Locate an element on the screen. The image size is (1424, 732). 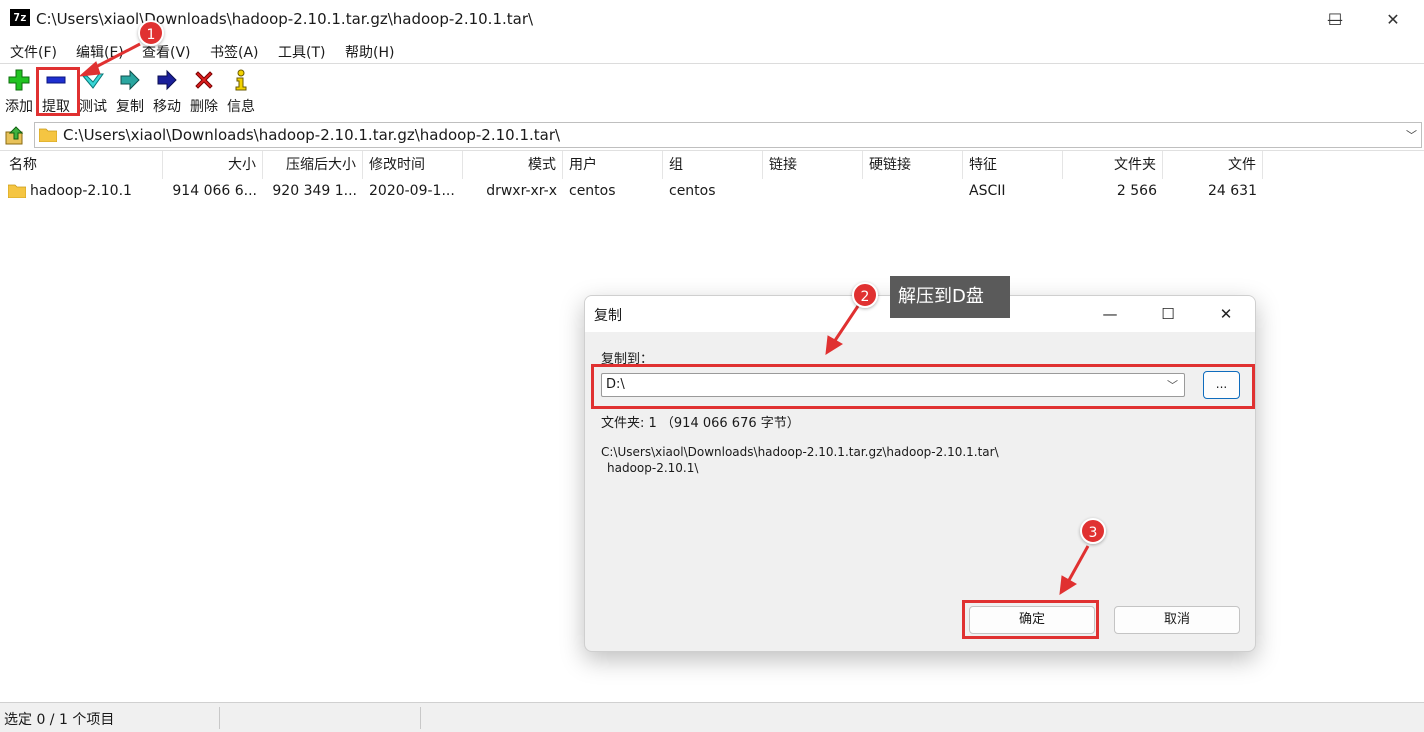
dialog-maximize-button: ☐ is located at coordinates (1168, 314).